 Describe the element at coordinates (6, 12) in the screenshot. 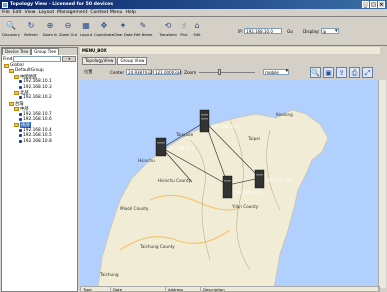

I see `menu-file: File` at that location.